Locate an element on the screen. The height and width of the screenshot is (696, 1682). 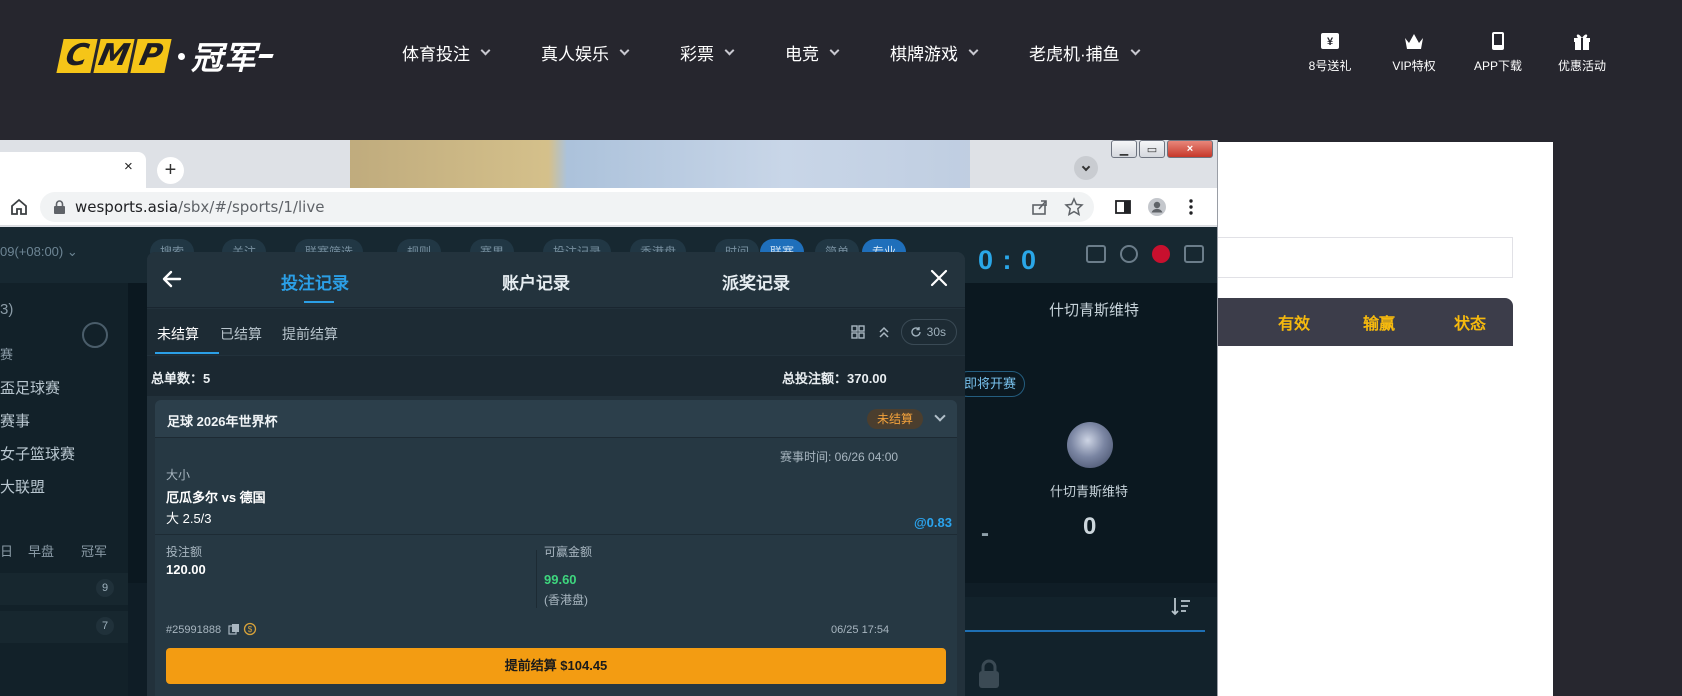
sidebar-item: 盃足球赛 is located at coordinates (30, 387).